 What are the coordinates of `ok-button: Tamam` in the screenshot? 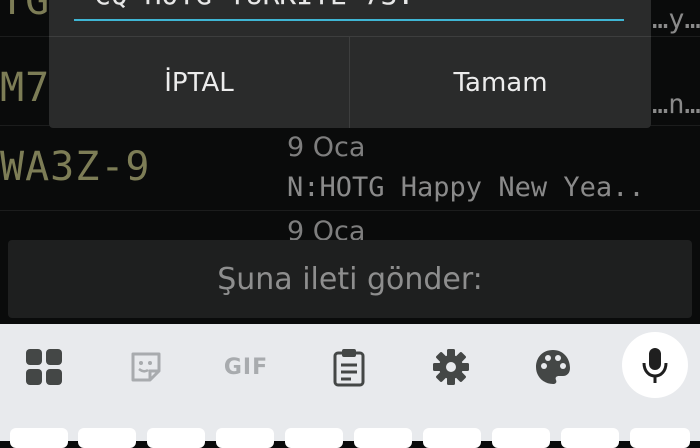 It's located at (500, 82).